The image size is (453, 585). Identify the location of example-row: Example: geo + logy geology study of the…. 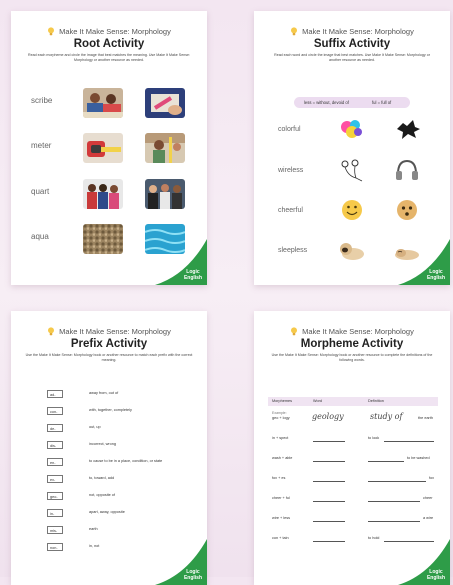
(352, 416).